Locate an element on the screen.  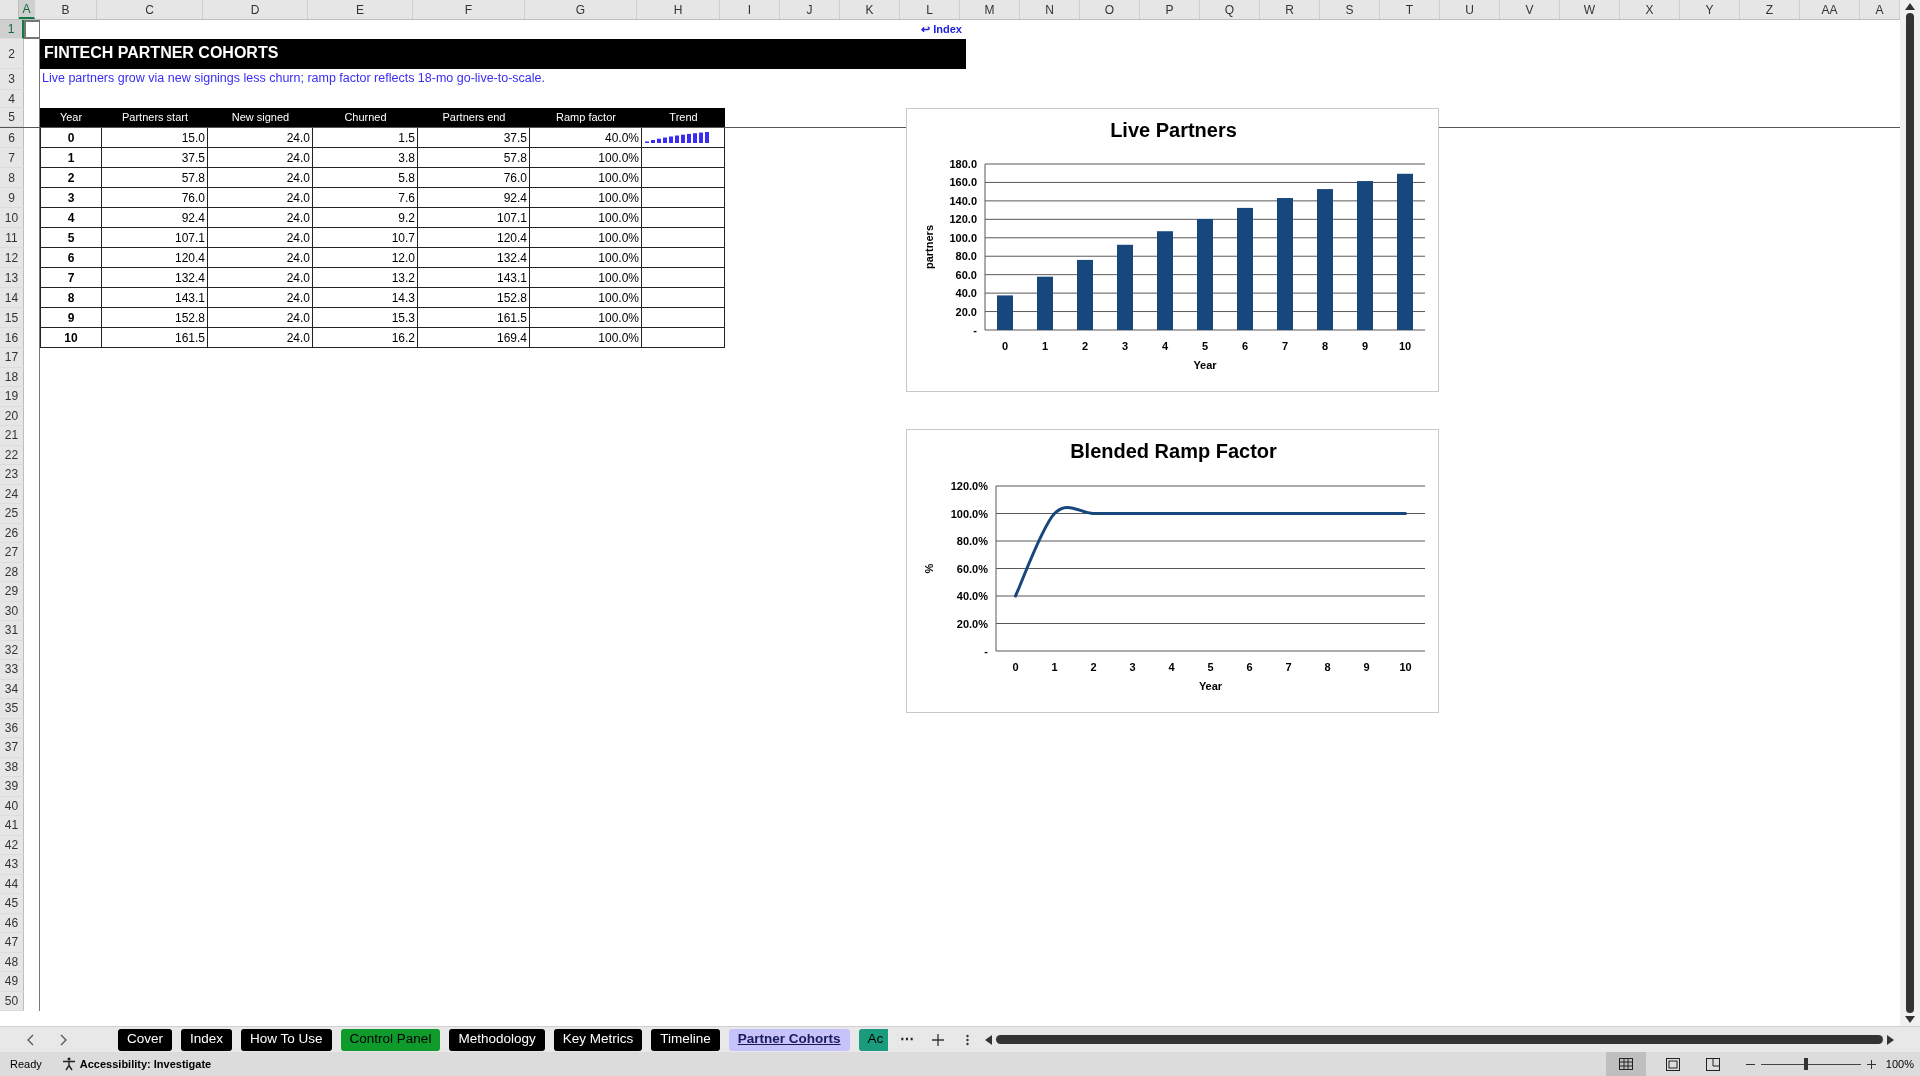
column-letter: J is located at coordinates (810, 9).